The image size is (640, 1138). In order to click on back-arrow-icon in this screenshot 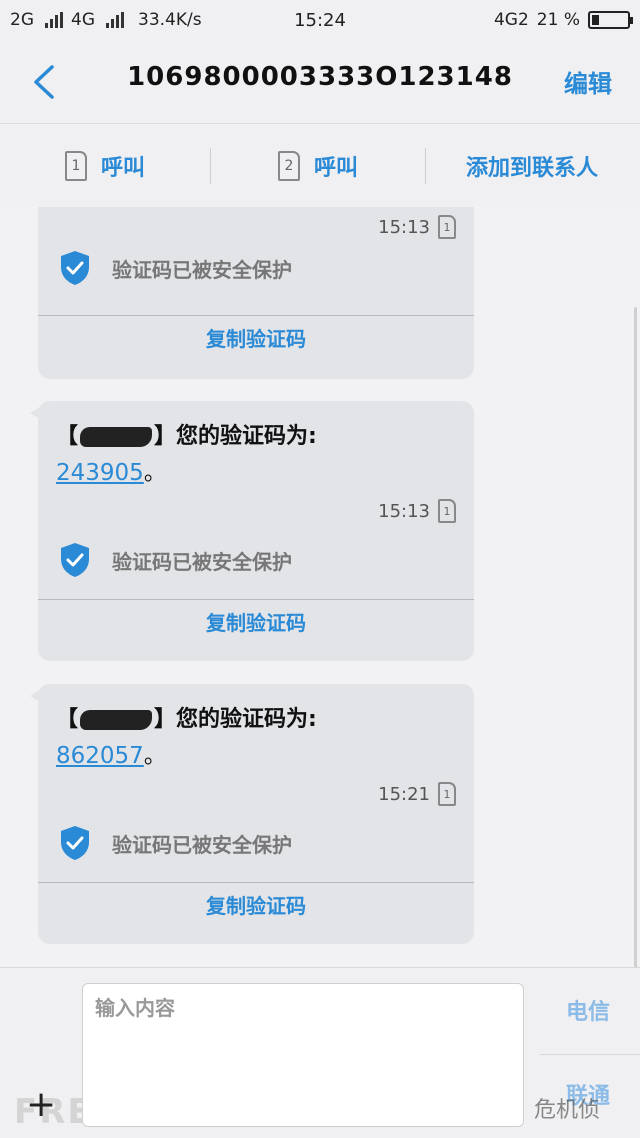, I will do `click(45, 82)`.